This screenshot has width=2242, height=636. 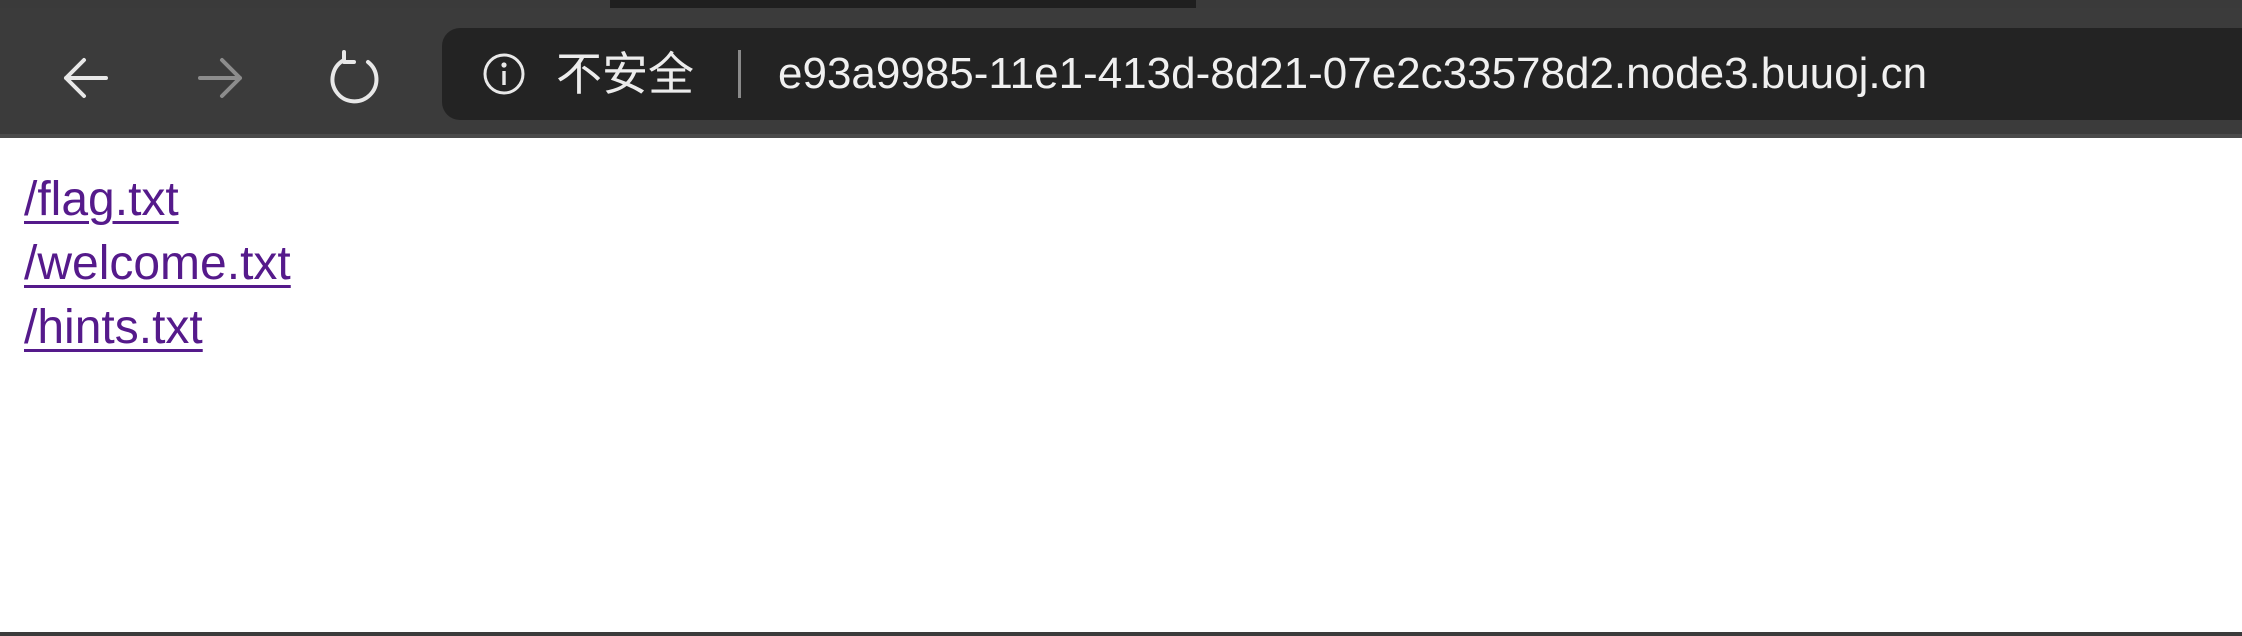 I want to click on welcome-txt-link: /welcome.txt, so click(x=157, y=263).